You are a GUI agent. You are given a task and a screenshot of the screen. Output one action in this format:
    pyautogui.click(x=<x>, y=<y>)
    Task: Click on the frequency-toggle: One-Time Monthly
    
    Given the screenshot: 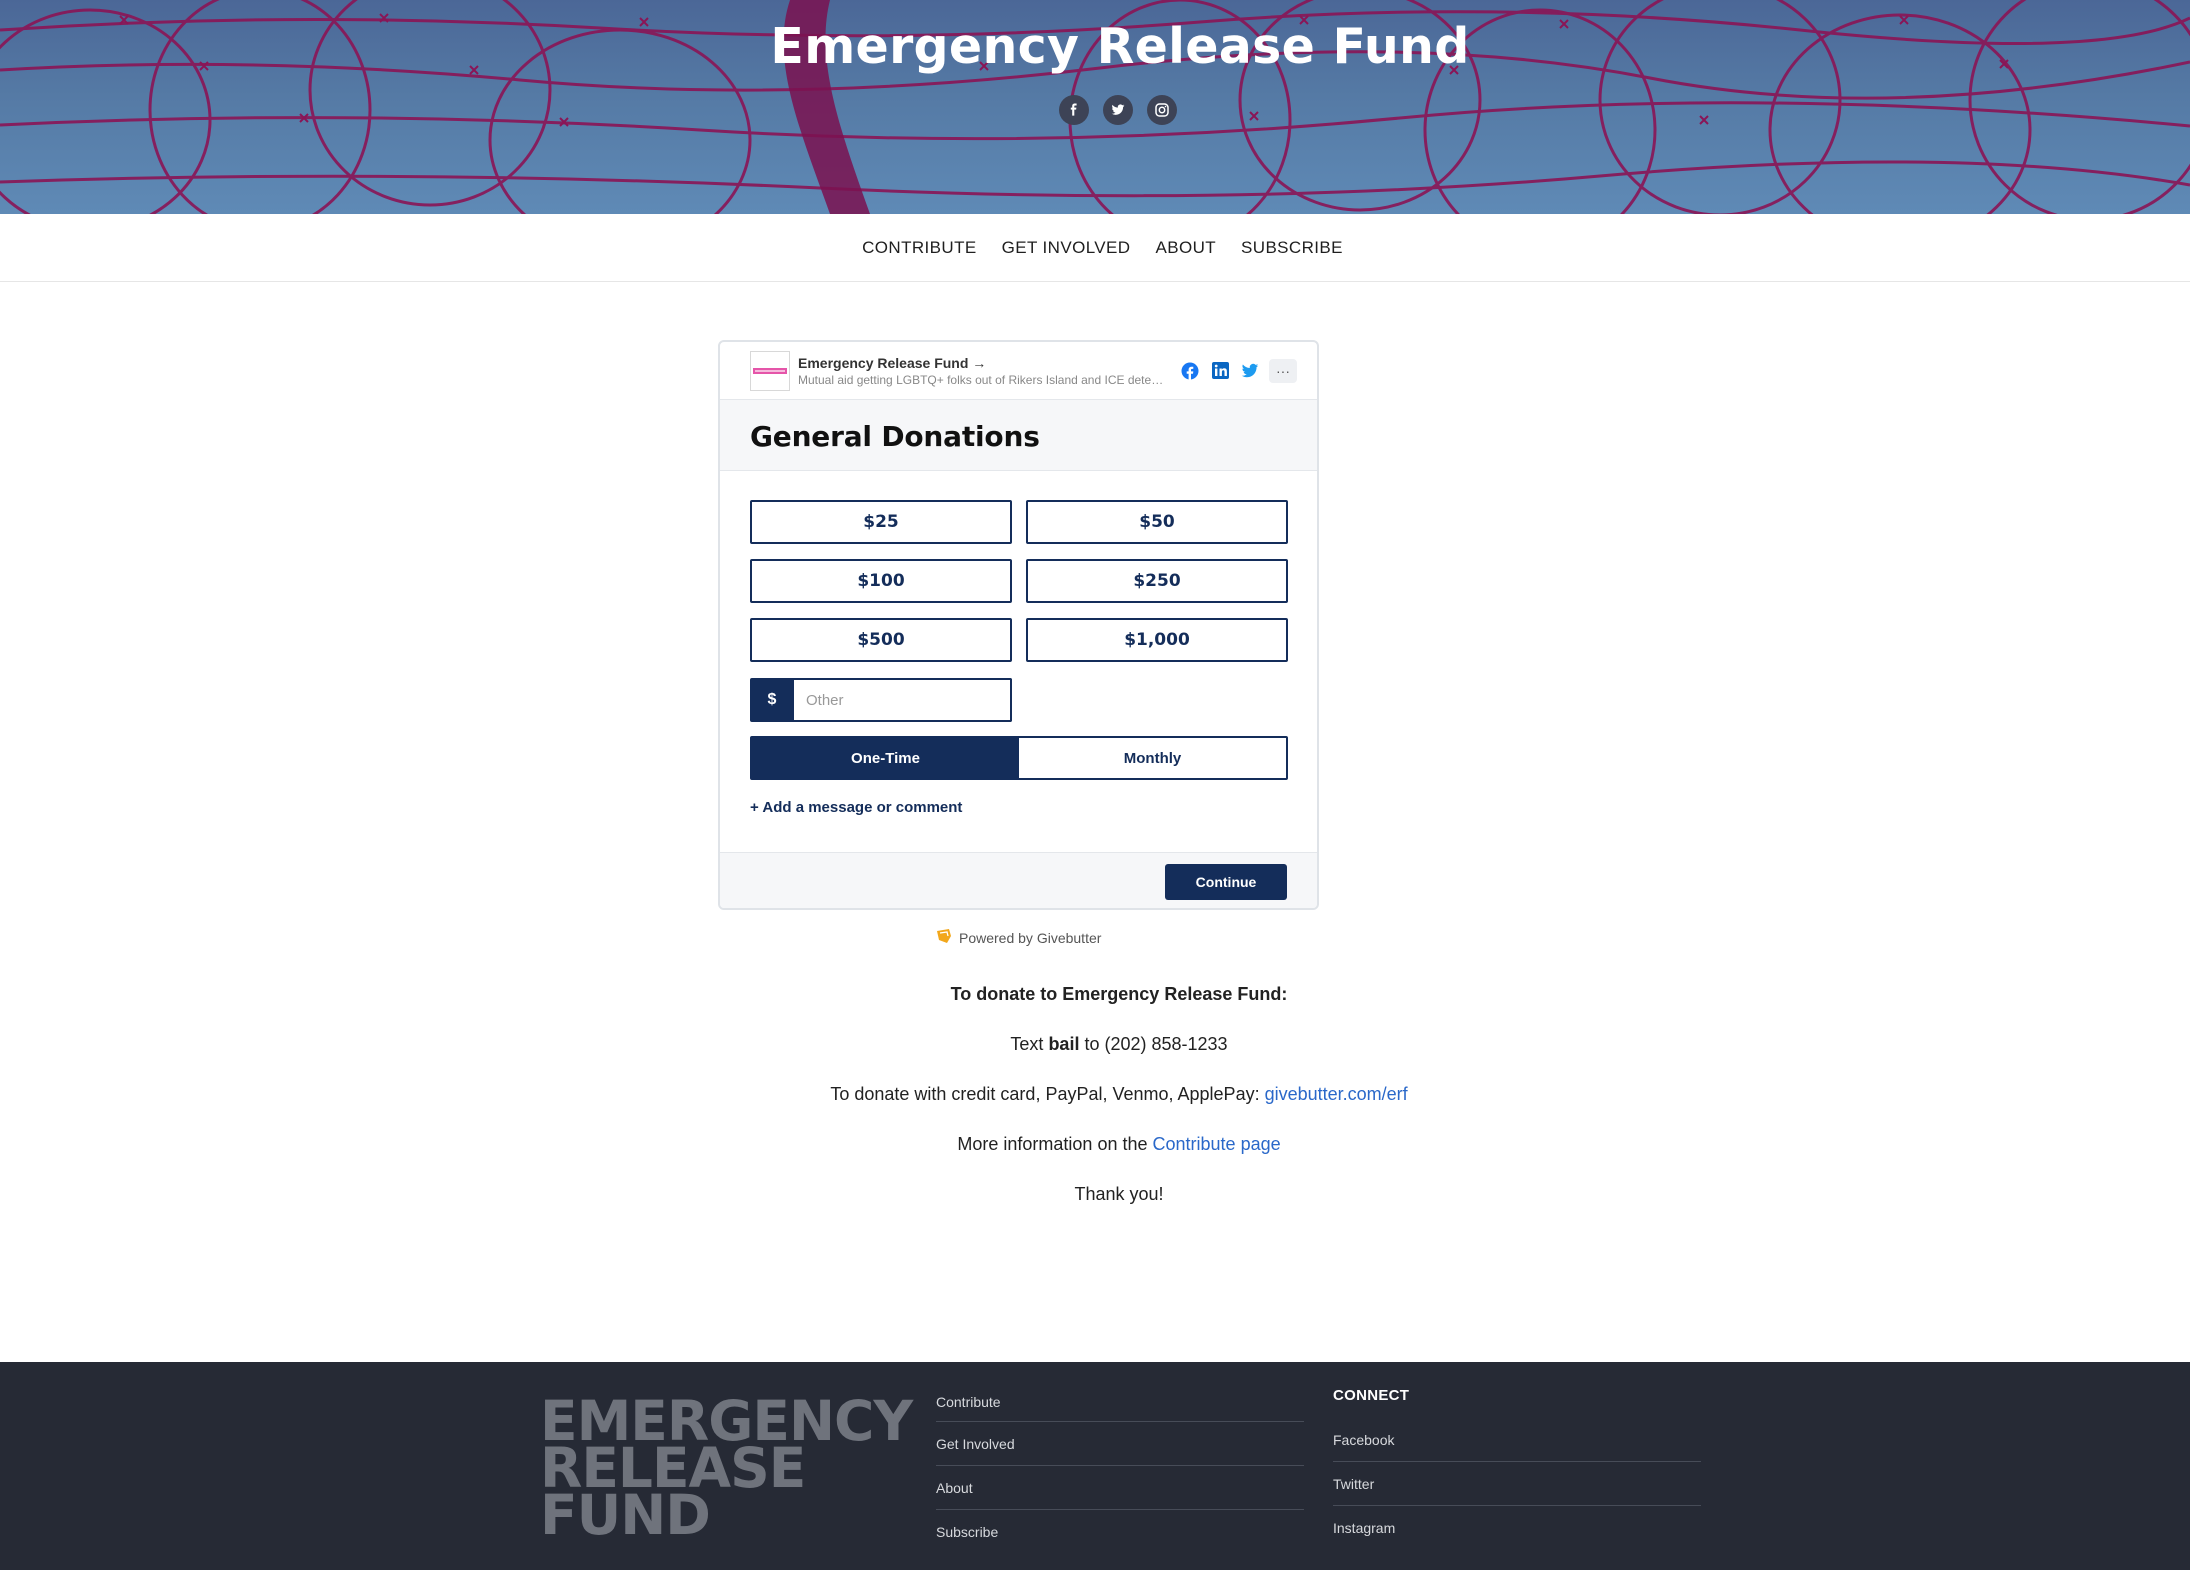 What is the action you would take?
    pyautogui.click(x=1019, y=758)
    